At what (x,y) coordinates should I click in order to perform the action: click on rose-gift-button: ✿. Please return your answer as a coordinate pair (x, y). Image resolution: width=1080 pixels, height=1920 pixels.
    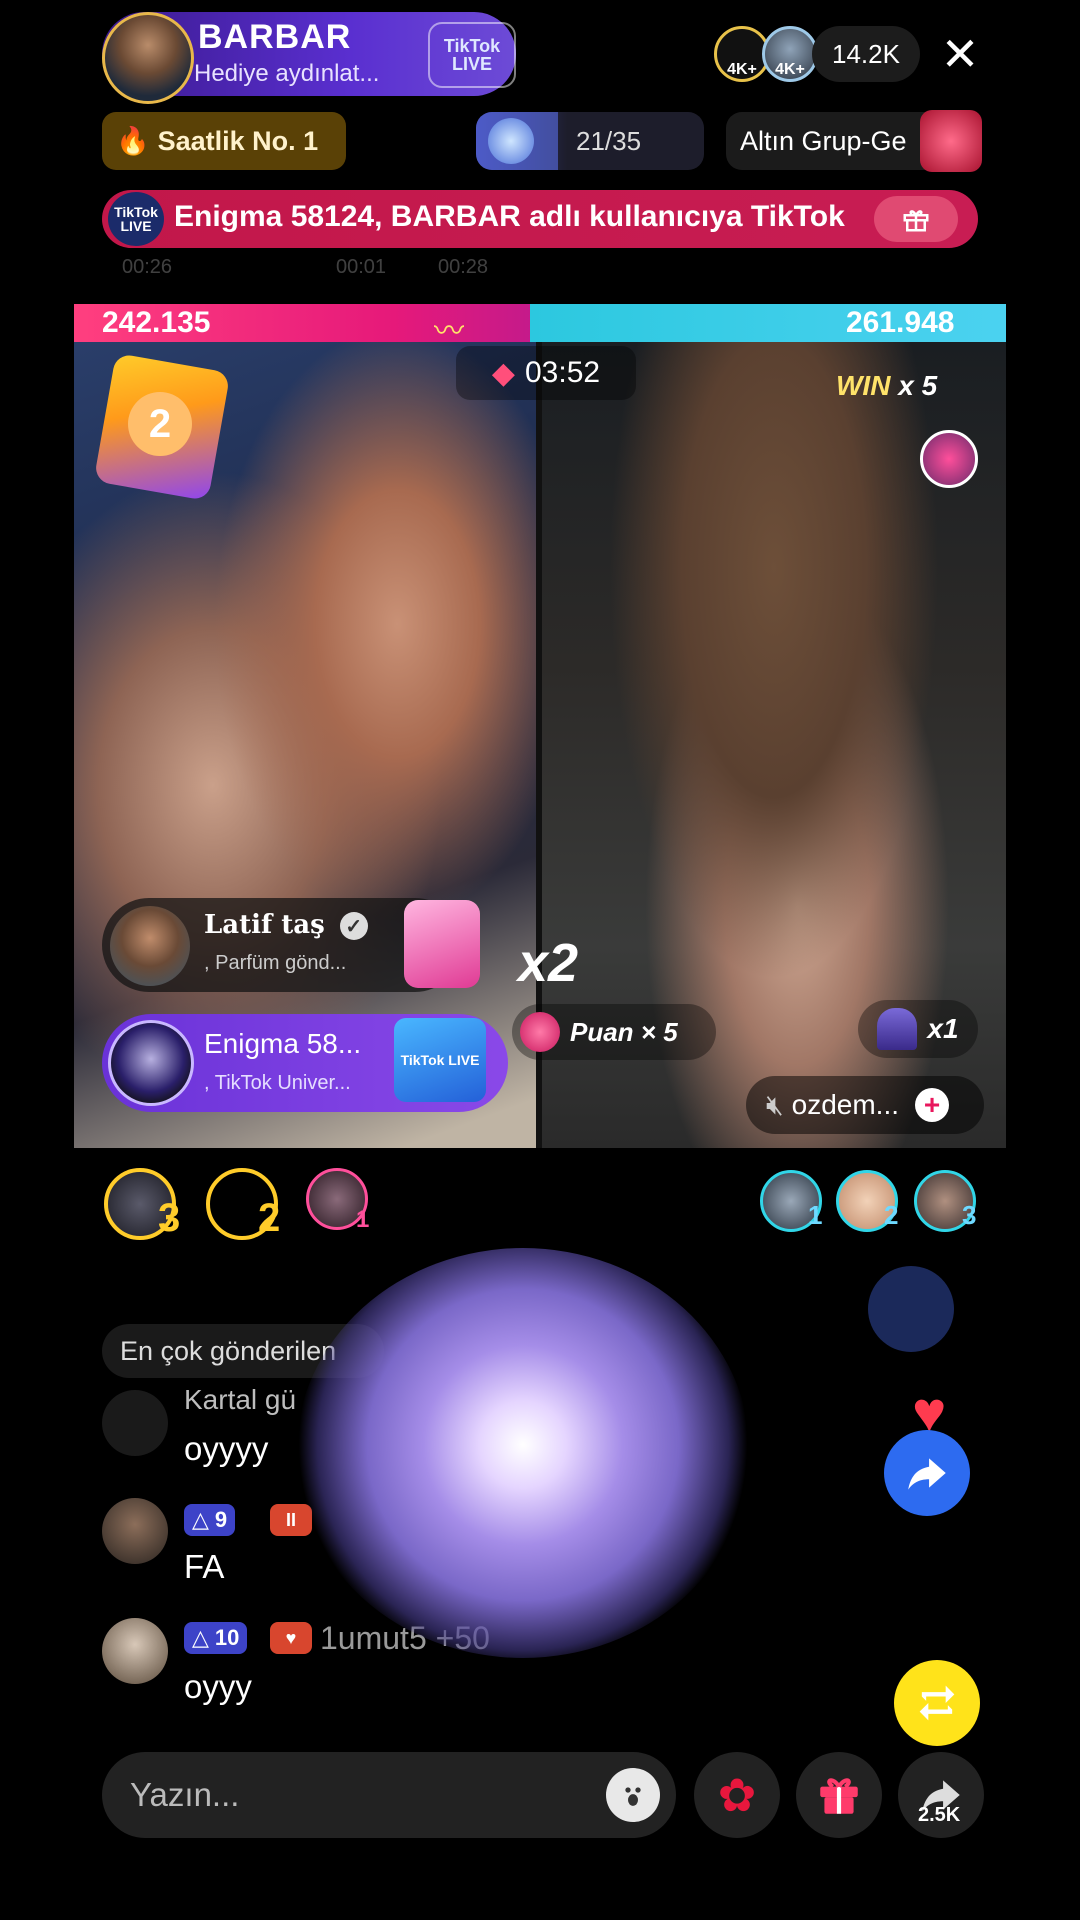
    Looking at the image, I should click on (737, 1795).